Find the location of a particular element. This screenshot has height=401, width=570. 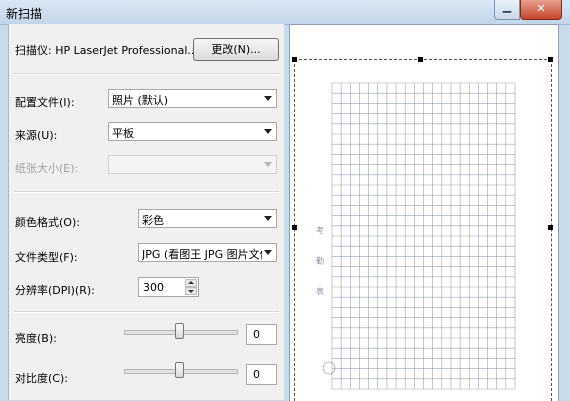

window-title: 新扫描 is located at coordinates (24, 14).